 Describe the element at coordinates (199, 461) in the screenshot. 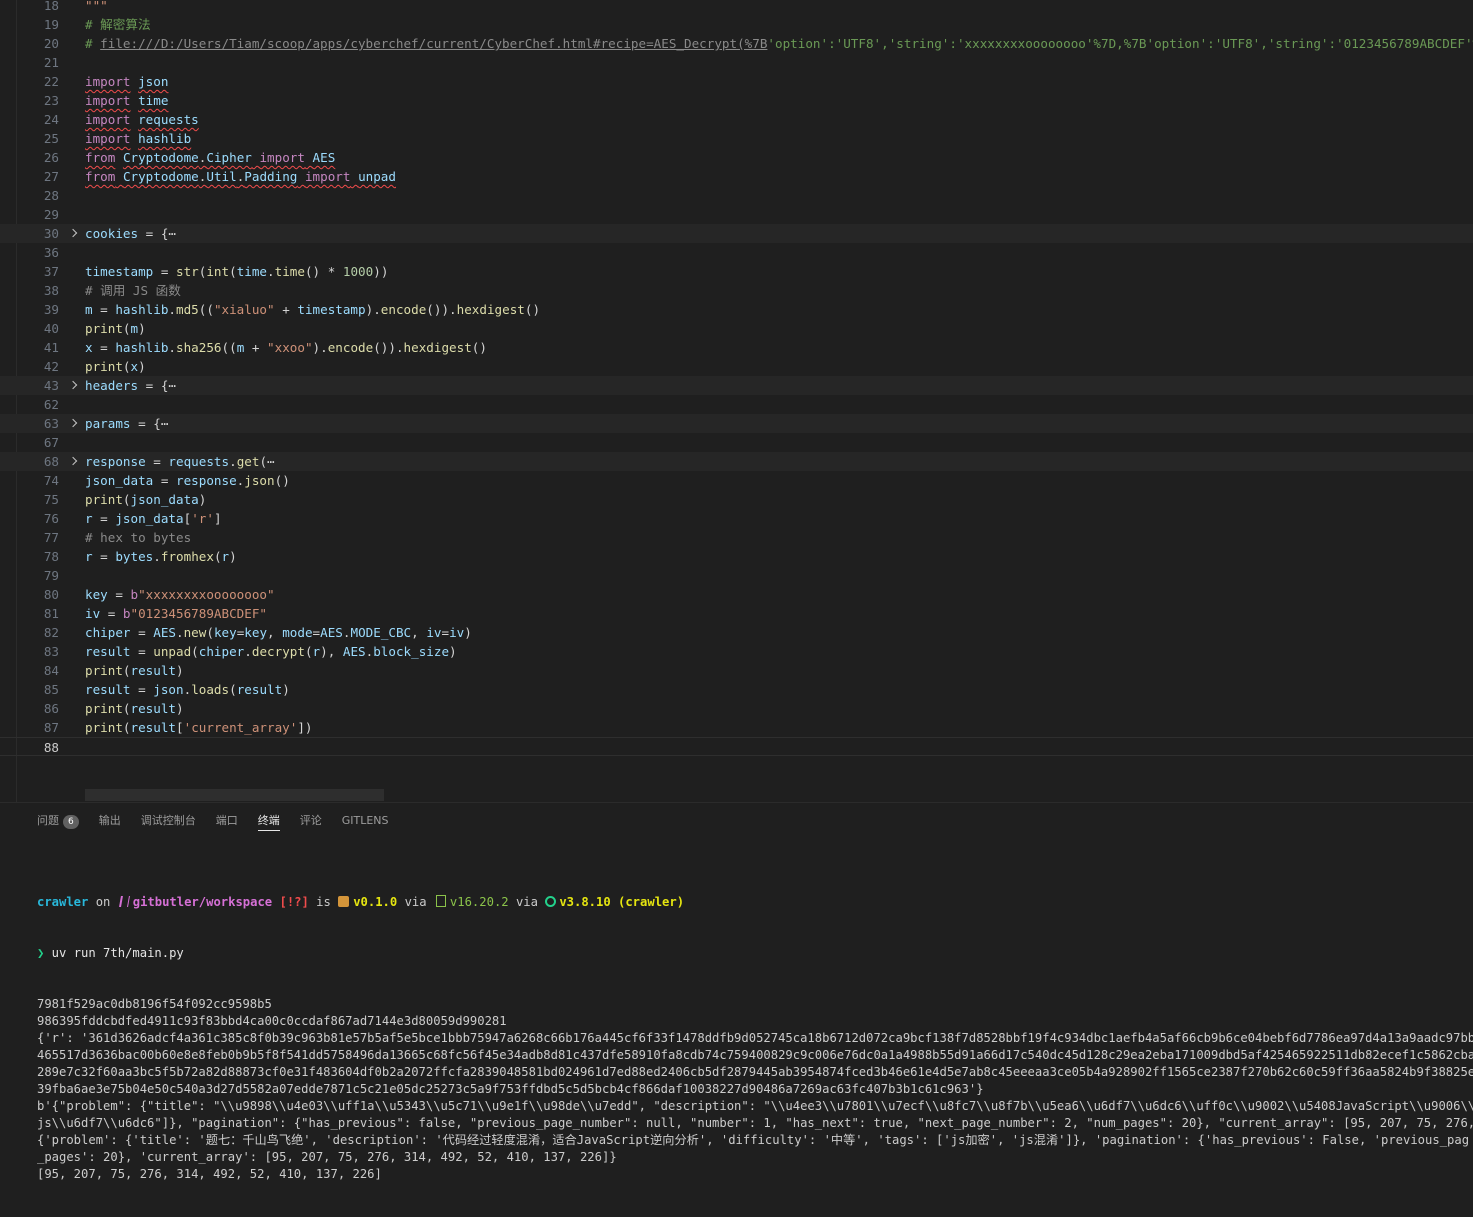

I see `code-token: requests` at that location.